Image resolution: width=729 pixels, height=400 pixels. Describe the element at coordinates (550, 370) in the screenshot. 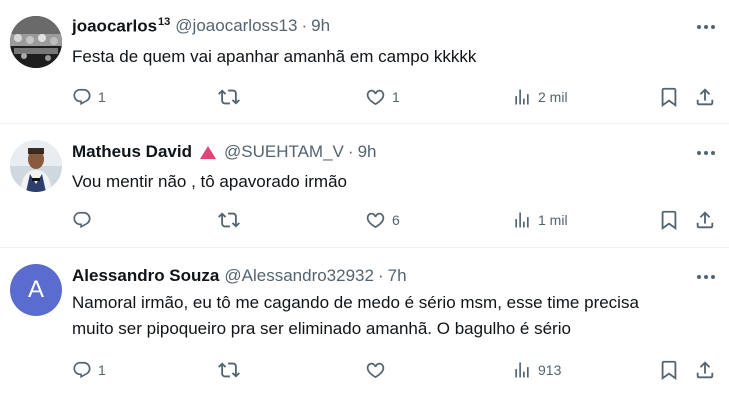

I see `view-count: 913` at that location.